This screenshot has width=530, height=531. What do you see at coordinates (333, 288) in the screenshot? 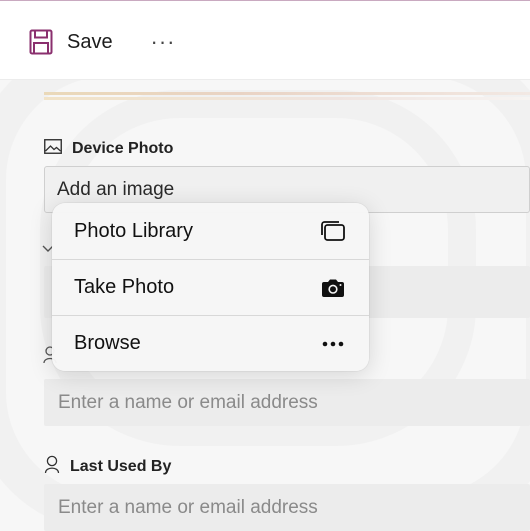
I see `camera-icon` at bounding box center [333, 288].